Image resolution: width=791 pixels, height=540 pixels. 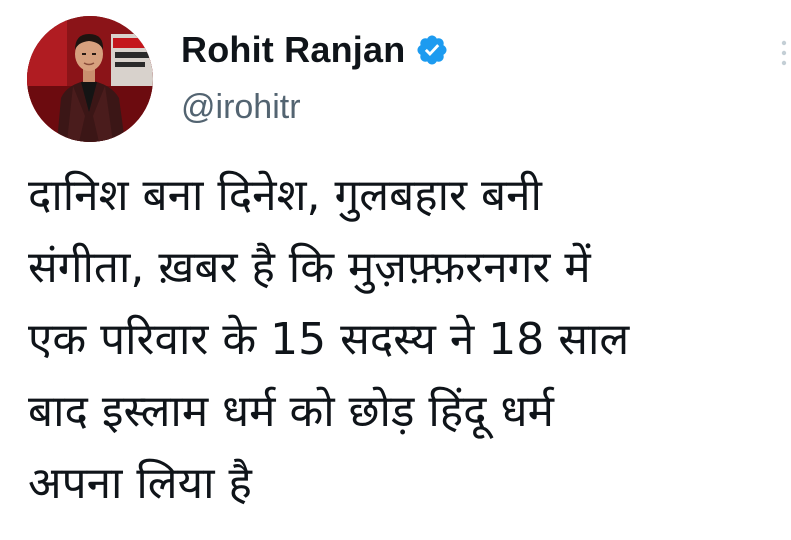 What do you see at coordinates (432, 50) in the screenshot?
I see `verified-badge-icon` at bounding box center [432, 50].